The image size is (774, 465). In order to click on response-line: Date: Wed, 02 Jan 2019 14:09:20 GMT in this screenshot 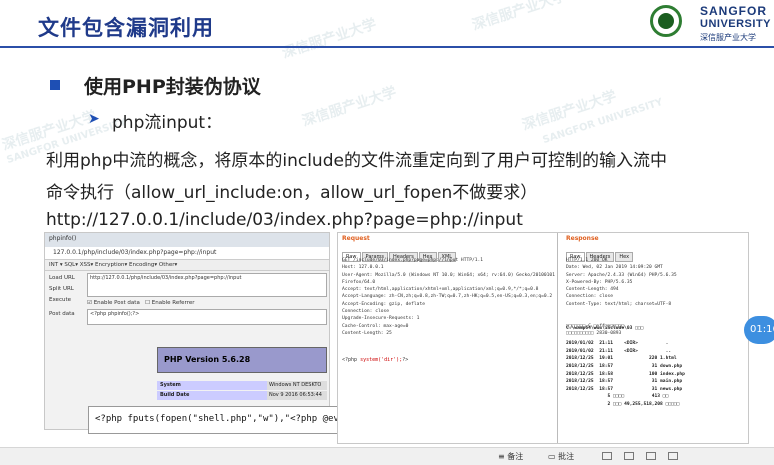, I will do `click(614, 268)`.